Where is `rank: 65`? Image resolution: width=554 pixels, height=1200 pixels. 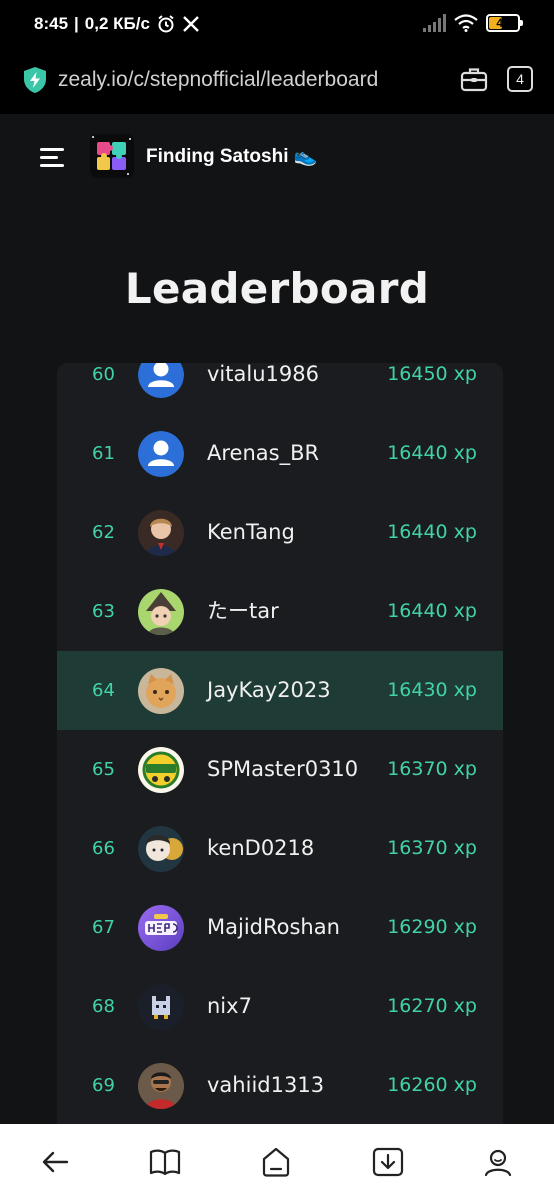
rank: 65 is located at coordinates (103, 769).